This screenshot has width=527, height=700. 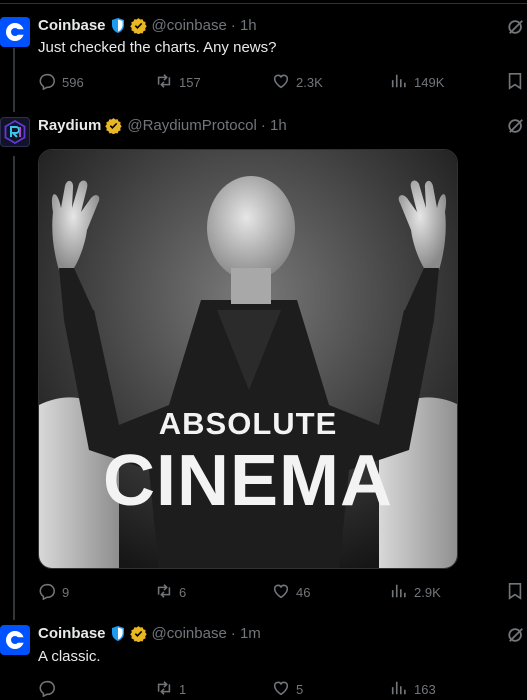 What do you see at coordinates (309, 82) in the screenshot?
I see `like-count: 2.3K` at bounding box center [309, 82].